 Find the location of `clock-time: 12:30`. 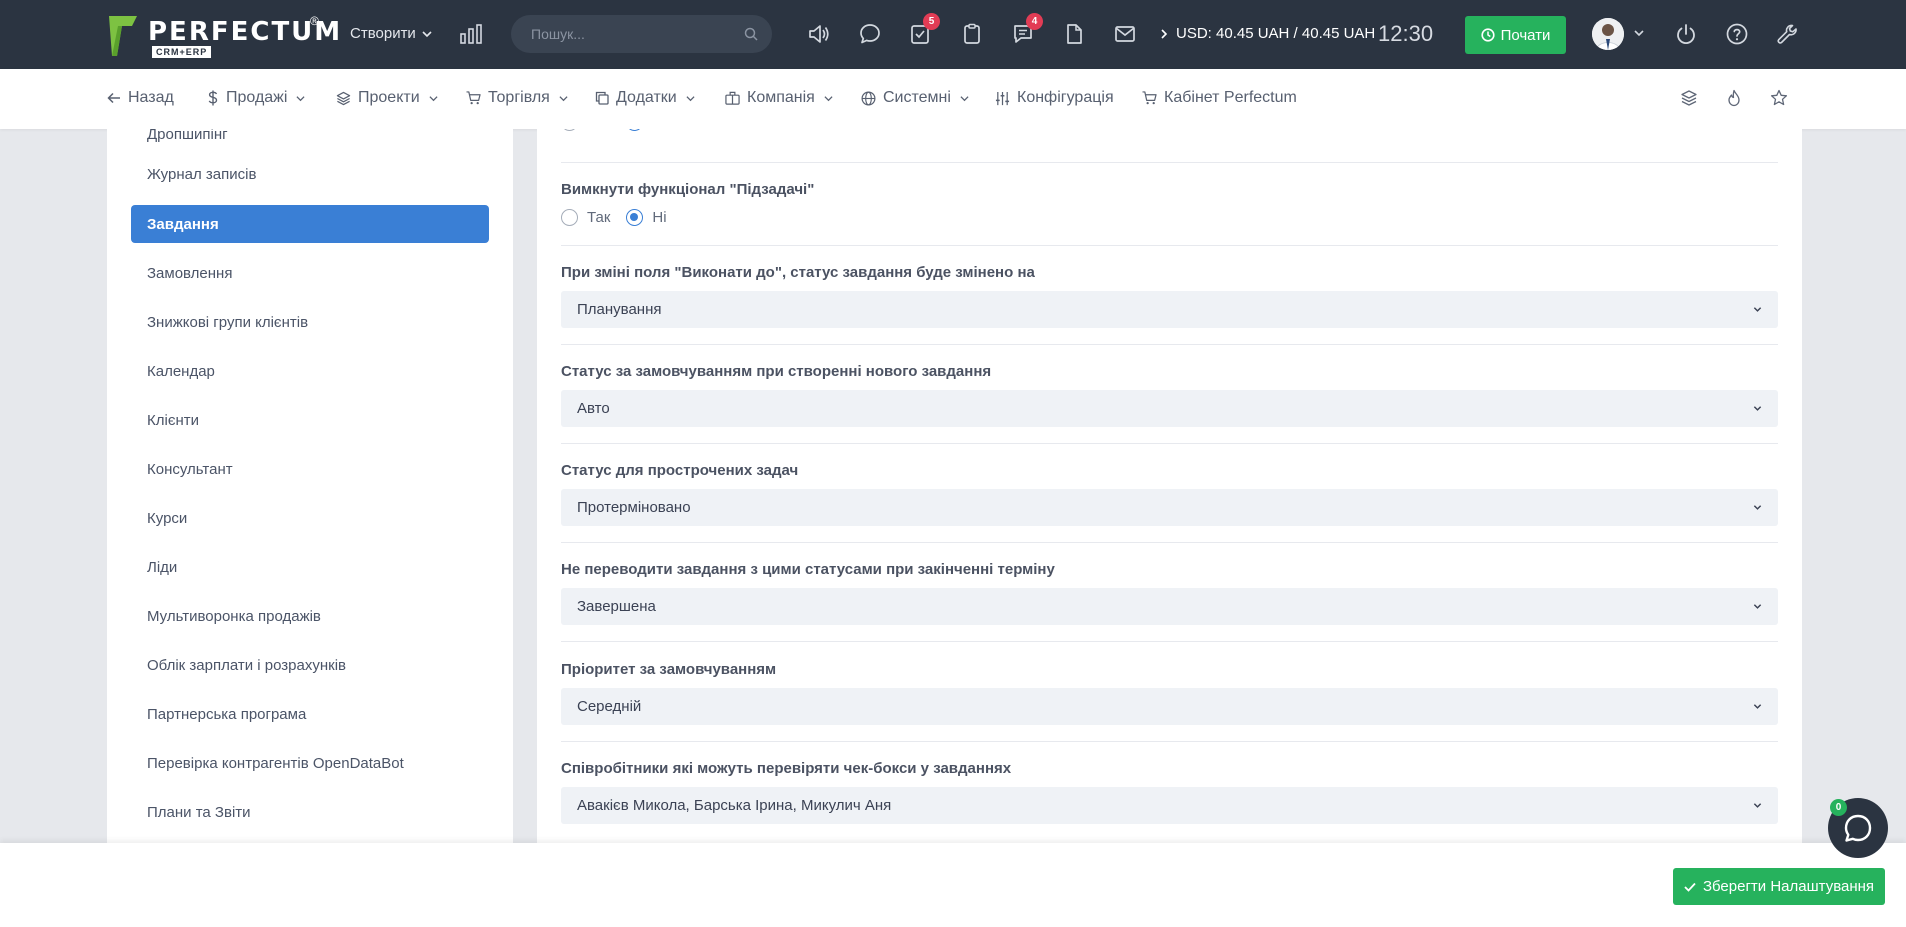

clock-time: 12:30 is located at coordinates (1406, 33).